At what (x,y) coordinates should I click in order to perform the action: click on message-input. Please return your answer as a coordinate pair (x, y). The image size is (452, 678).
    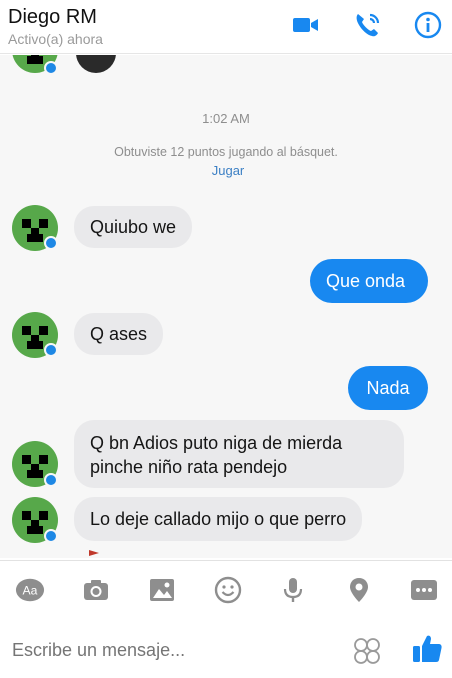
    Looking at the image, I should click on (162, 650).